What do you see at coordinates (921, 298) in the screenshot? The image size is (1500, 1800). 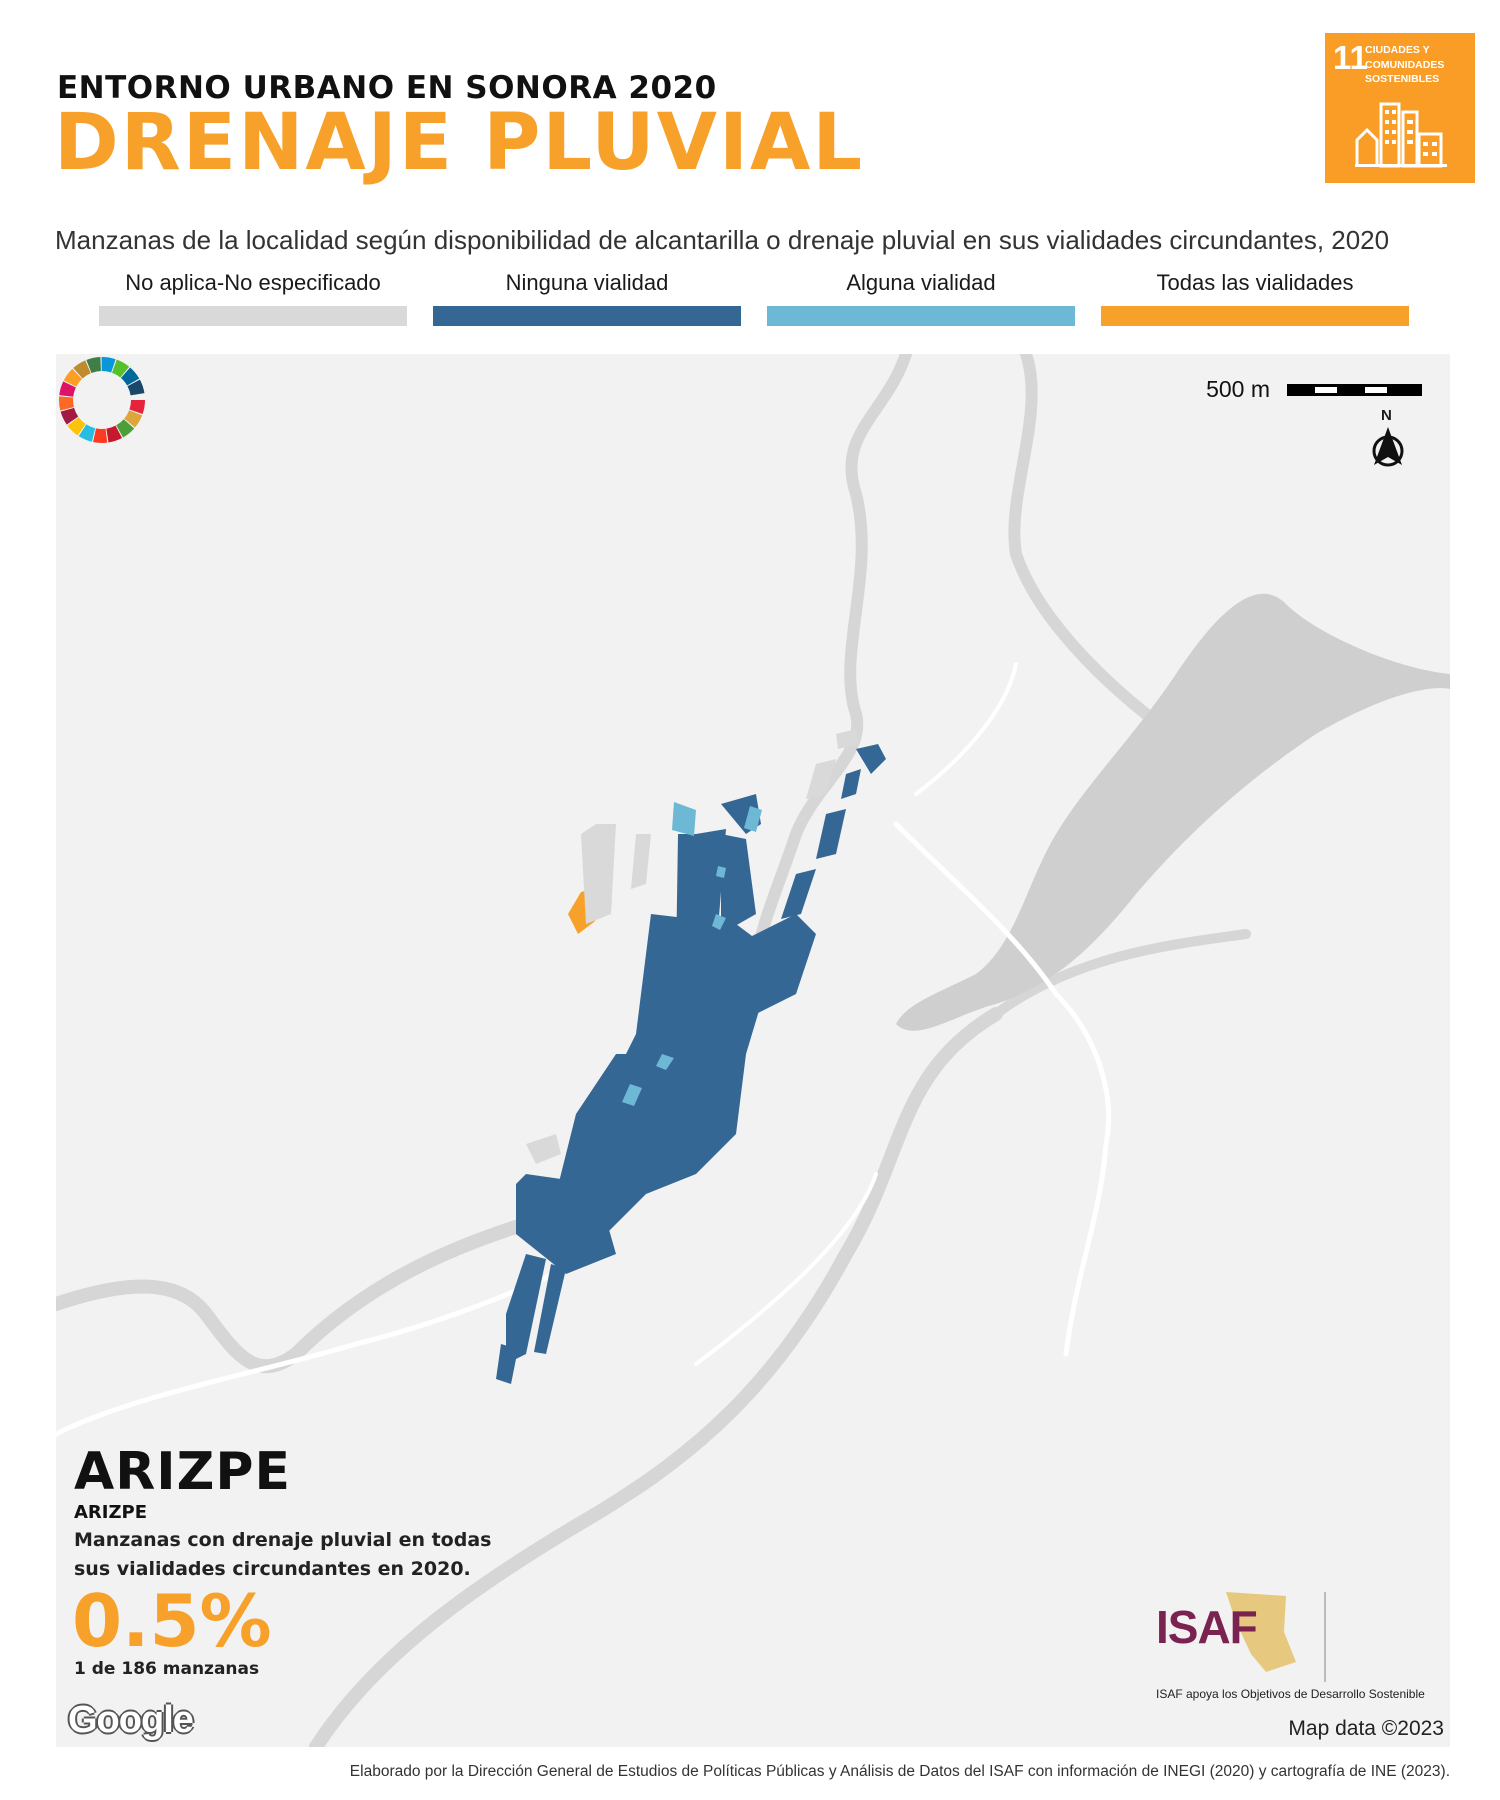 I see `legend-item-alguna: Alguna vialidad` at bounding box center [921, 298].